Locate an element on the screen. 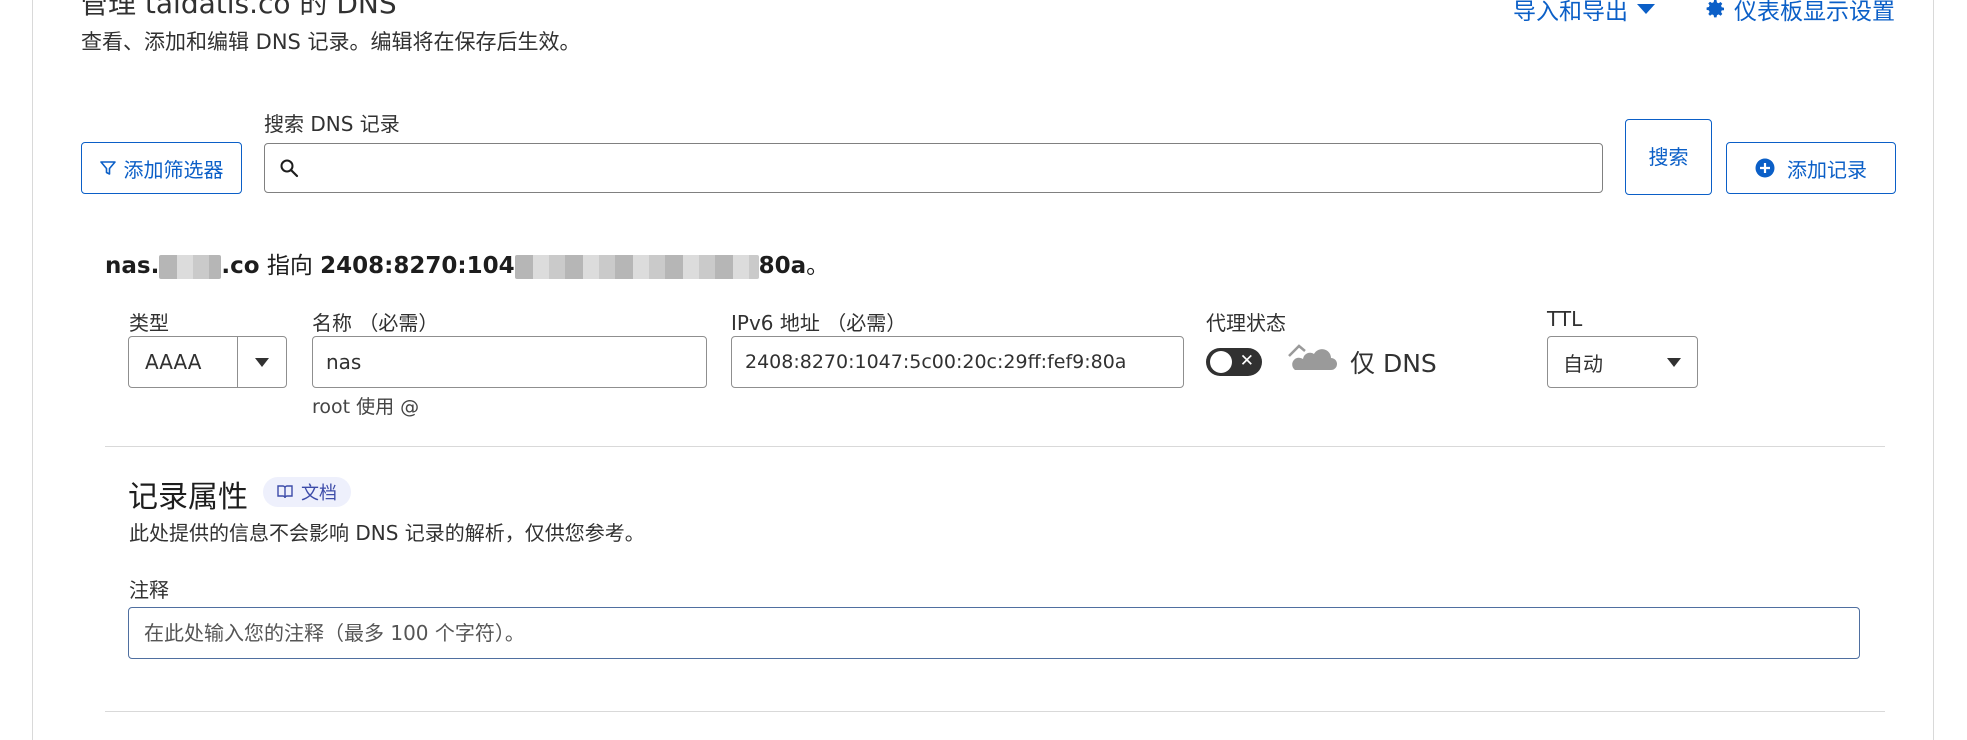 This screenshot has width=1967, height=740. summary-name-end: .co is located at coordinates (240, 266).